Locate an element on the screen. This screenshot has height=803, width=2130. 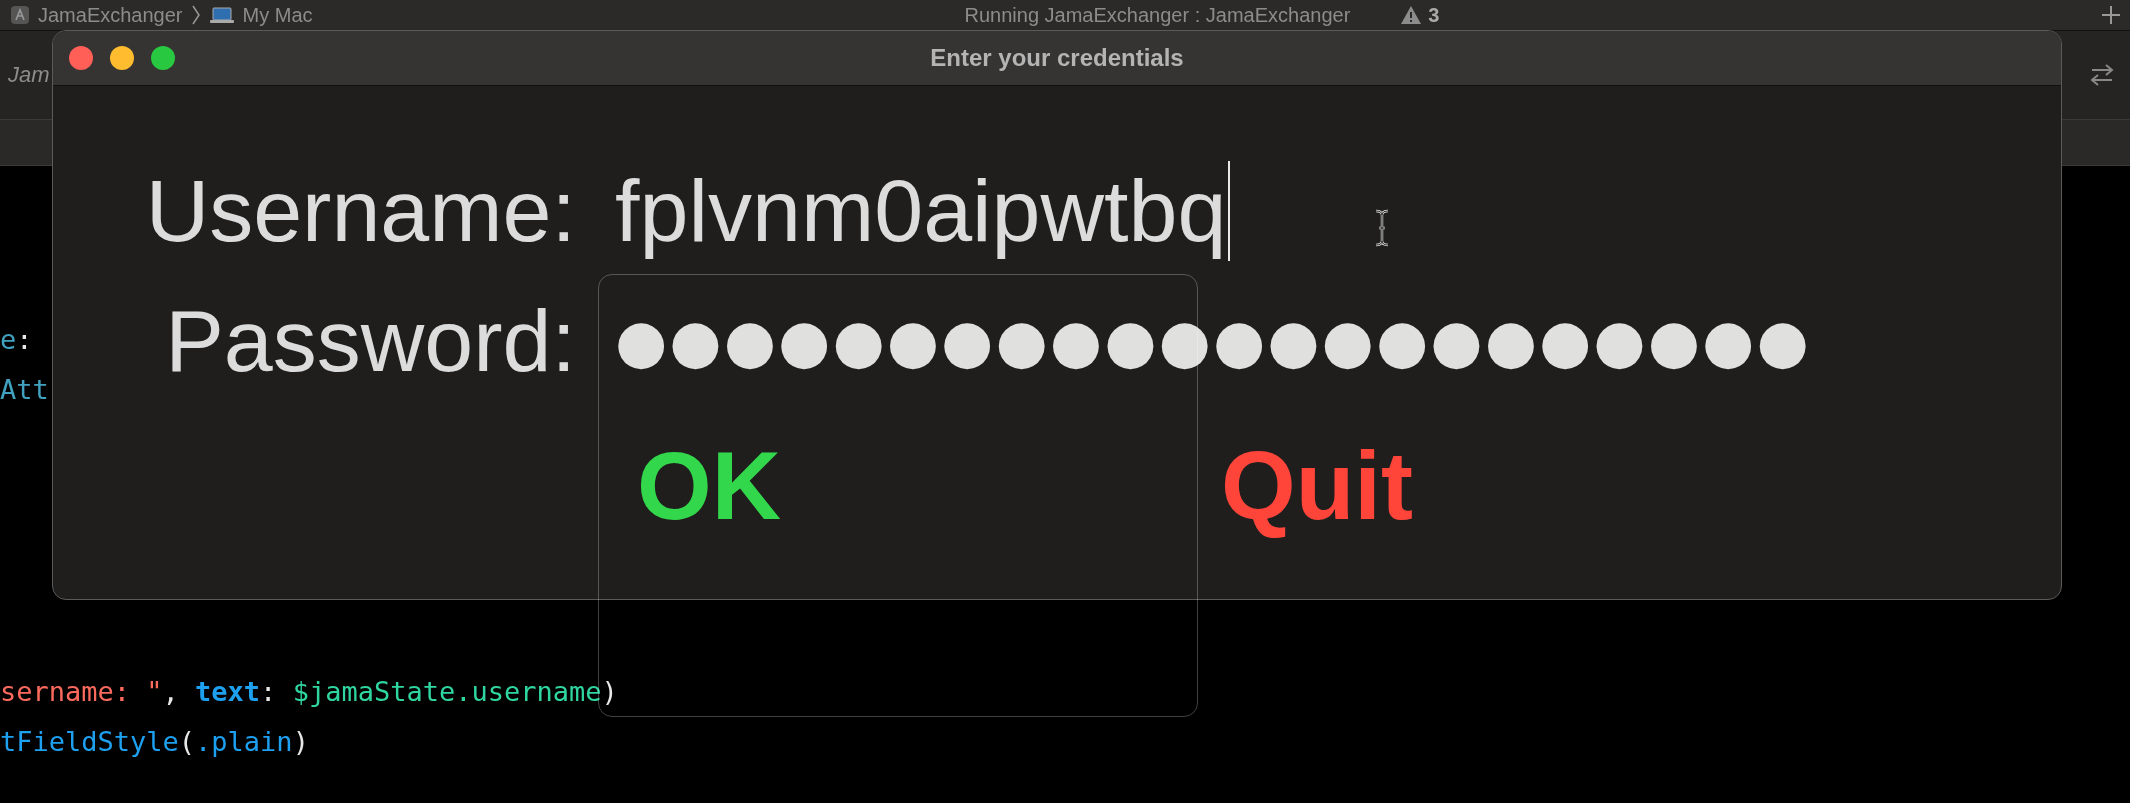
window-title: Enter your credentials is located at coordinates (1057, 58).